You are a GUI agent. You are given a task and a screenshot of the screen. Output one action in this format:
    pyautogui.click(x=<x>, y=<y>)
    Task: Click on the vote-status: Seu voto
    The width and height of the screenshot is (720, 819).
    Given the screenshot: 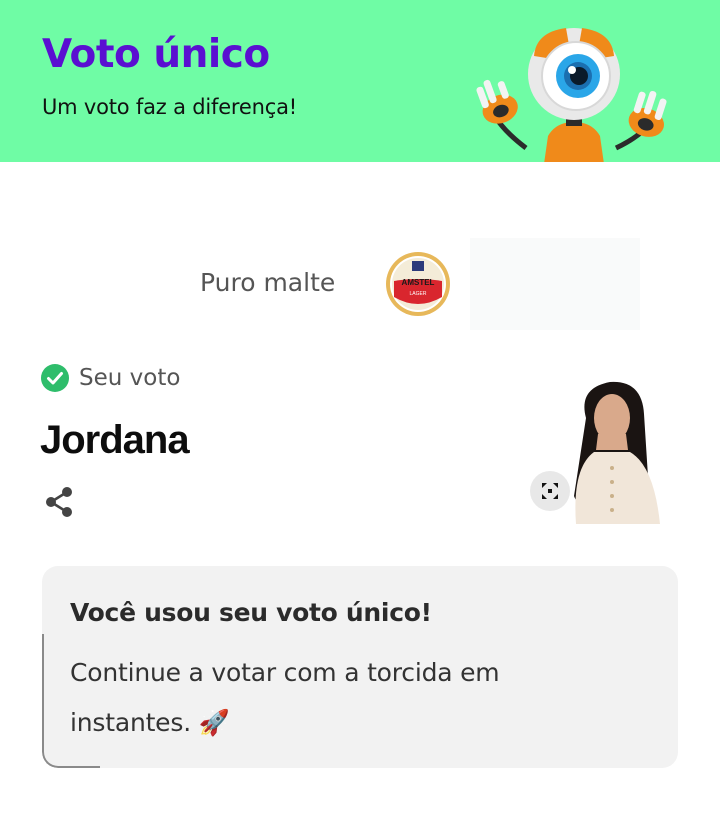 What is the action you would take?
    pyautogui.click(x=110, y=378)
    